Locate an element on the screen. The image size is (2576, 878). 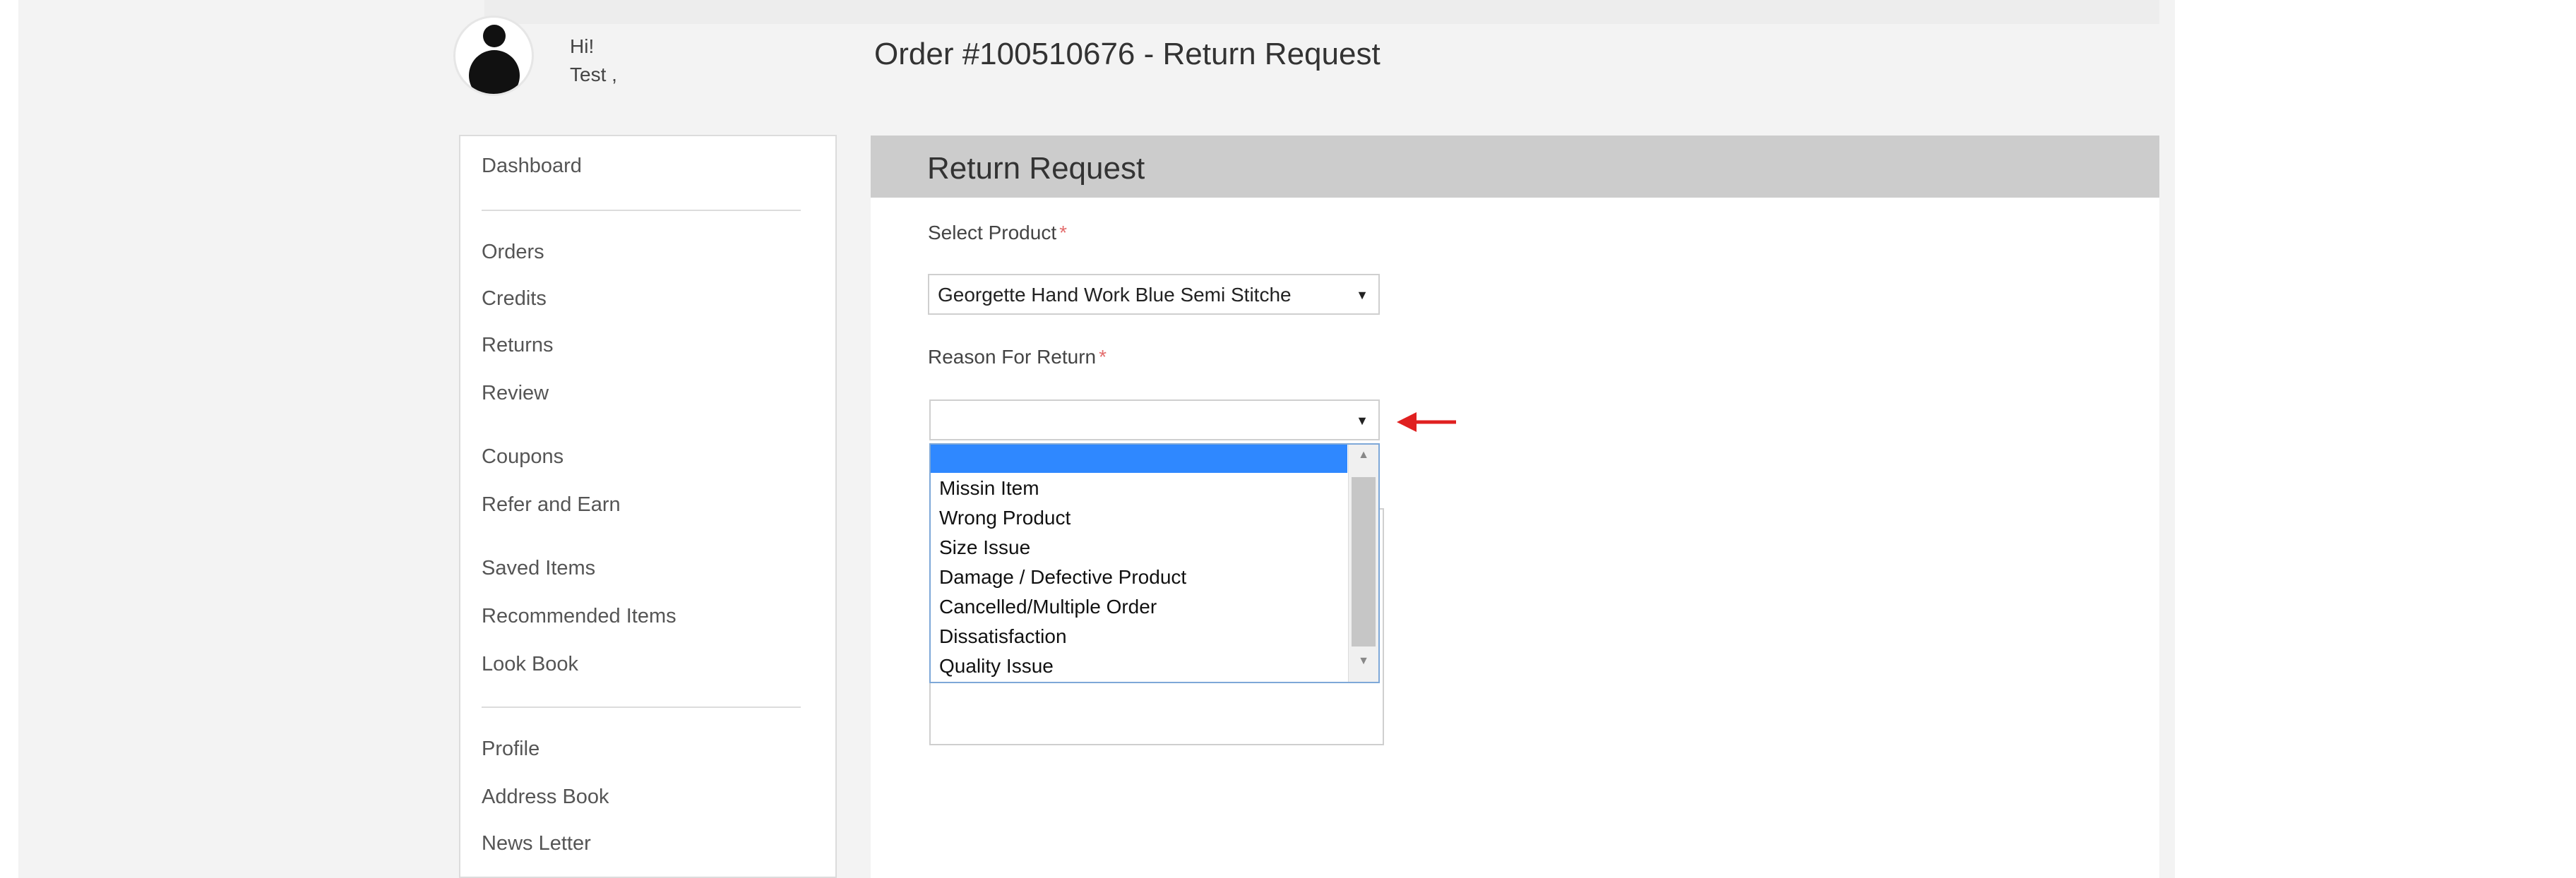
sidebar-item-look-book: Look Book is located at coordinates (530, 664).